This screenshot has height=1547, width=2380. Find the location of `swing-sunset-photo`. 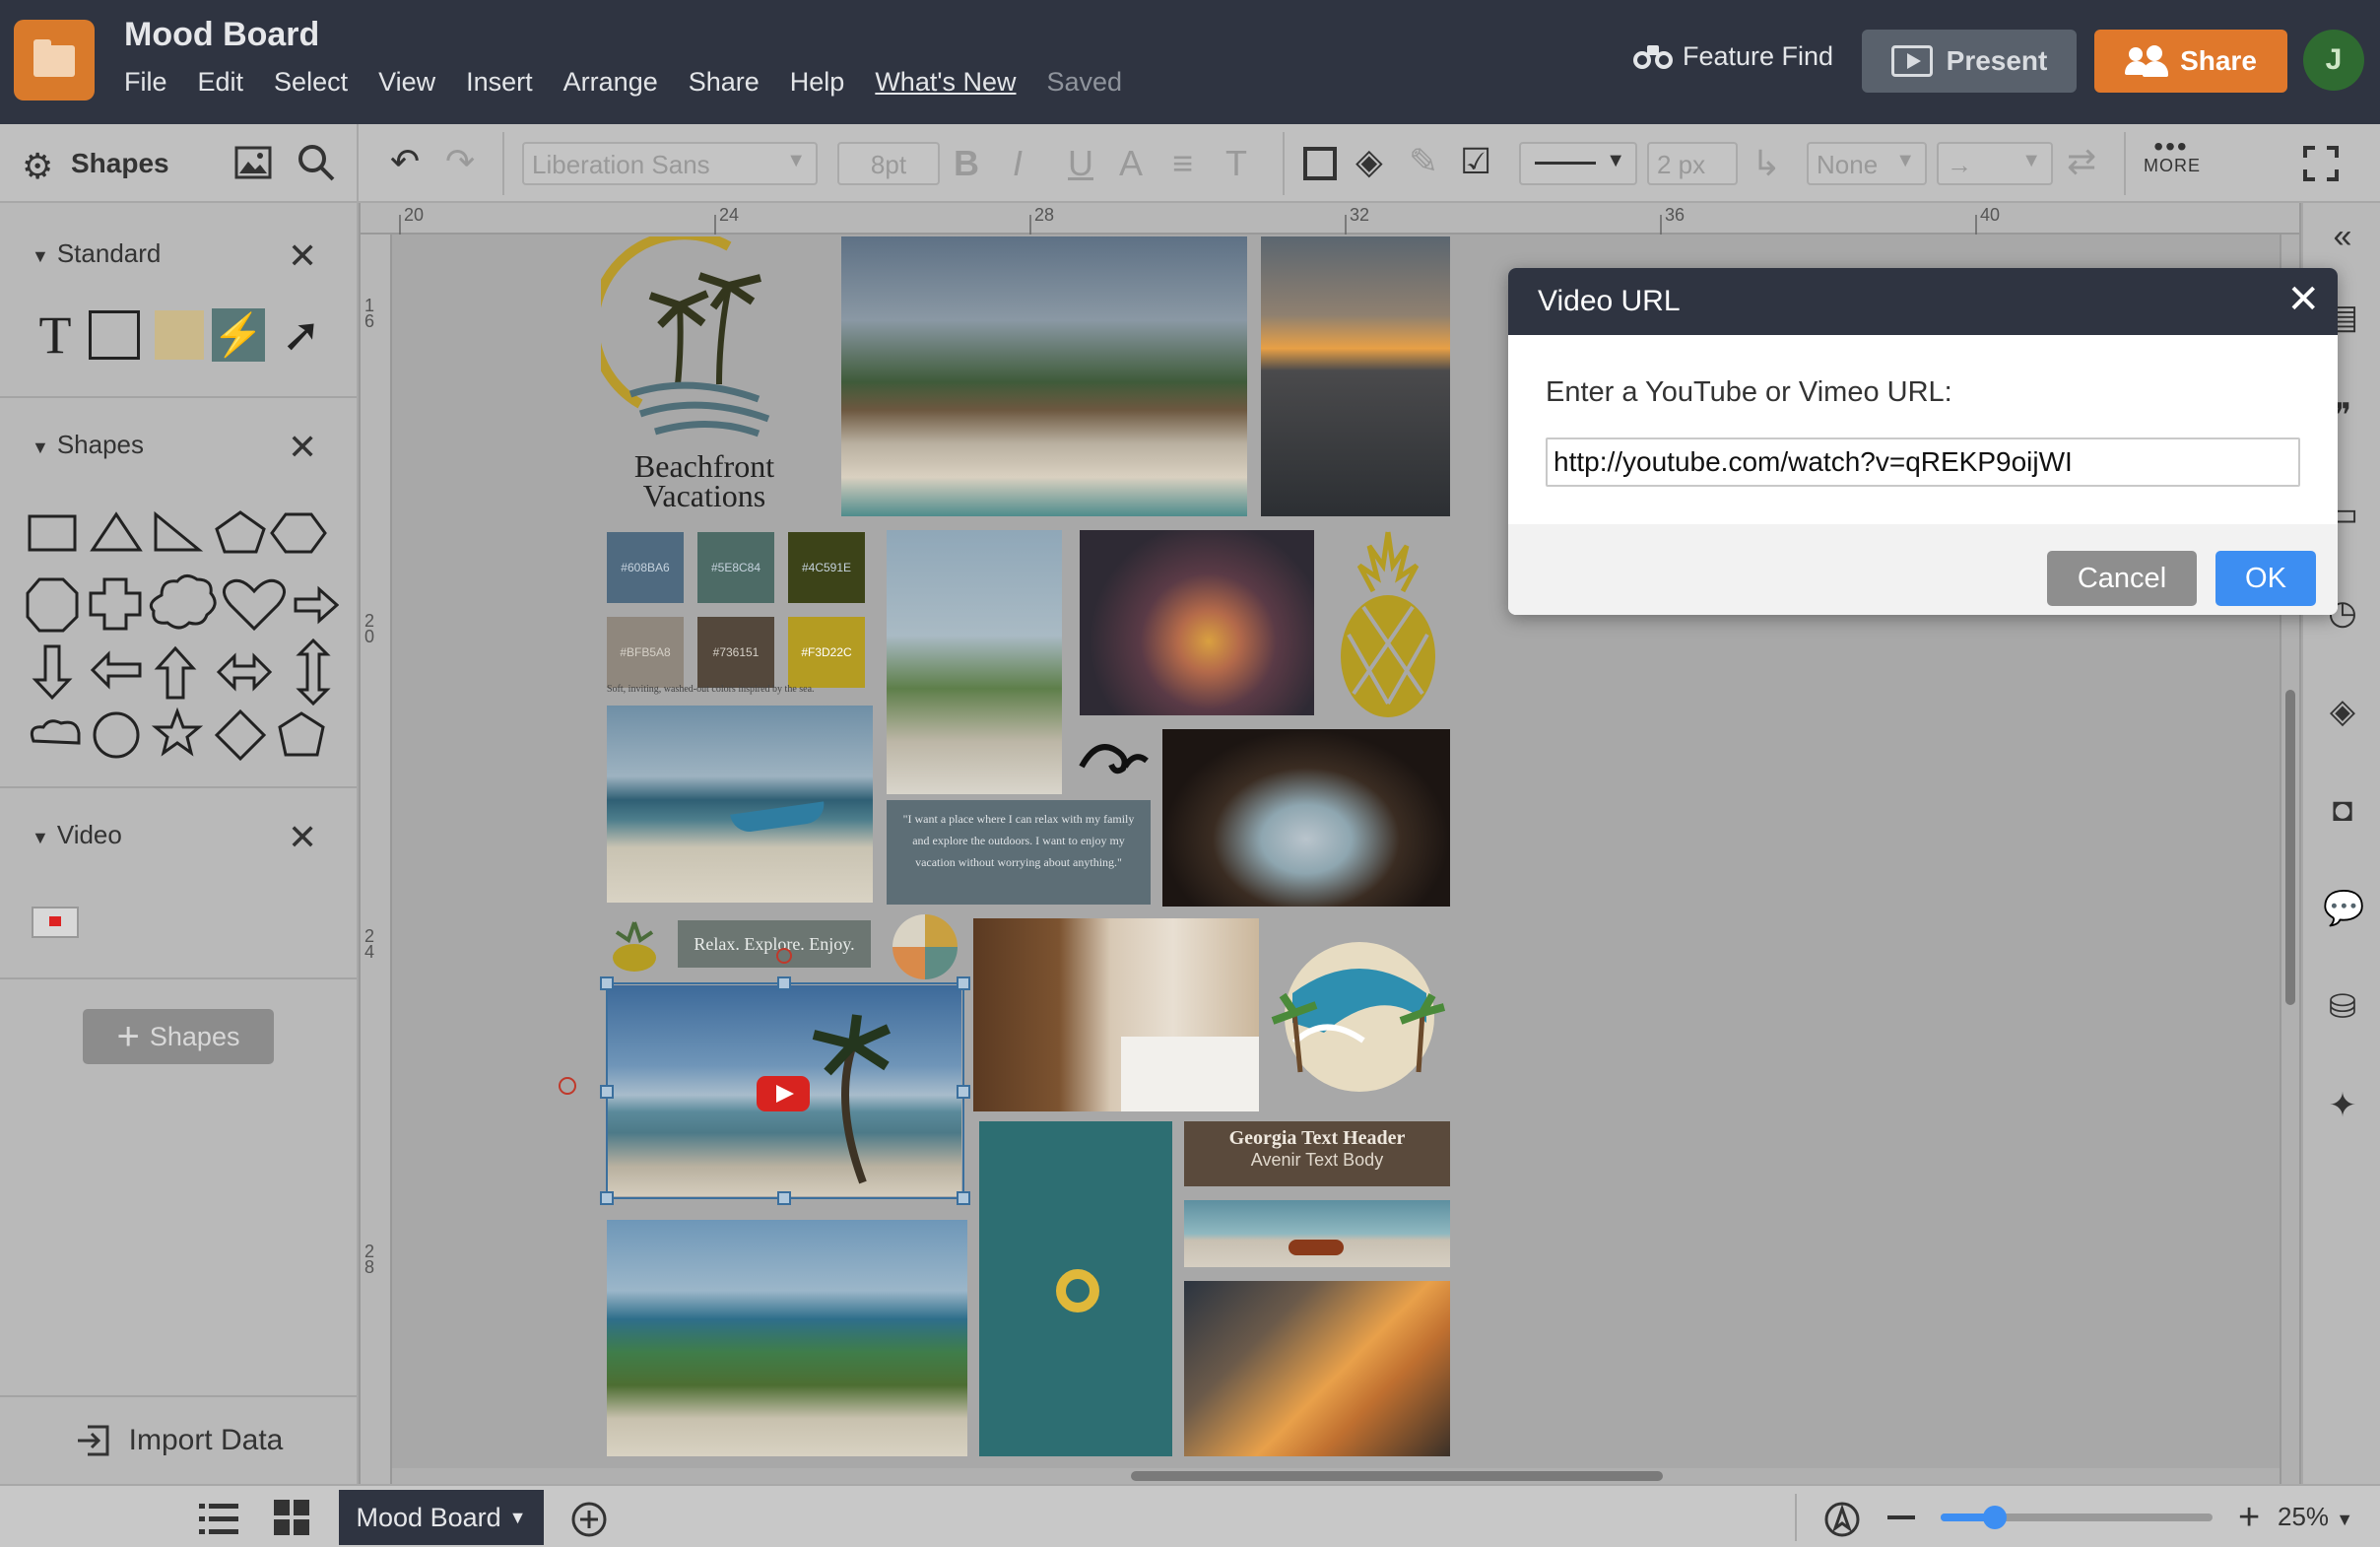

swing-sunset-photo is located at coordinates (1317, 1368).